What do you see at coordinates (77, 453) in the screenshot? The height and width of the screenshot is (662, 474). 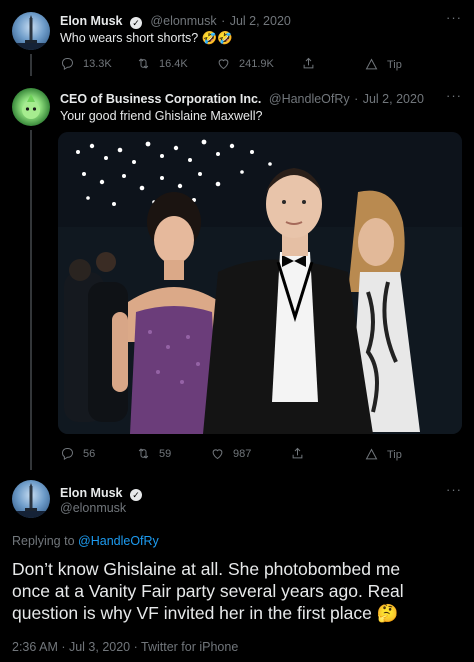 I see `reply-button: 56` at bounding box center [77, 453].